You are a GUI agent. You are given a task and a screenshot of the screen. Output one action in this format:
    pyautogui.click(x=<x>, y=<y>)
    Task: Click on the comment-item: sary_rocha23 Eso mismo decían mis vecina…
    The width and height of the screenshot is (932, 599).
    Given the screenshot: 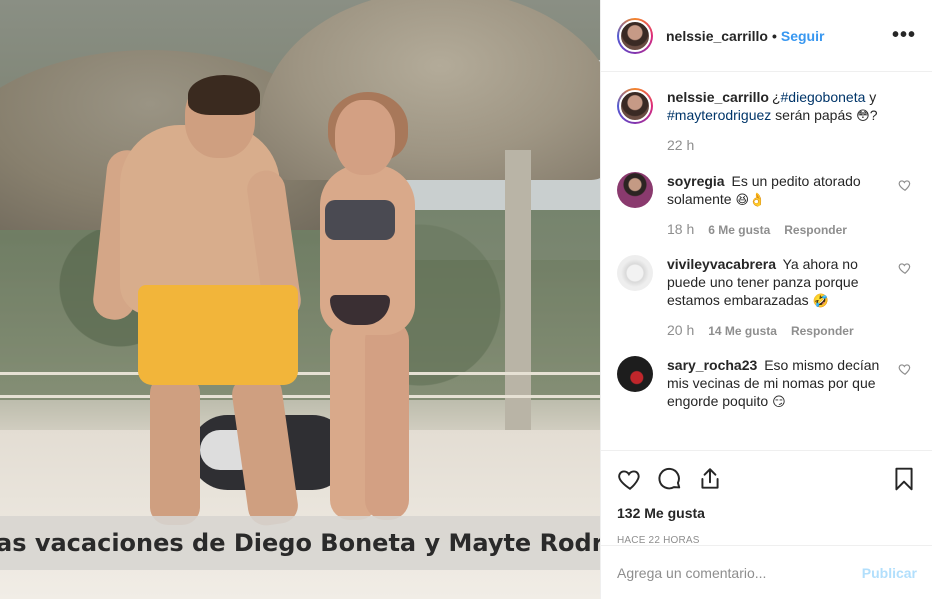 What is the action you would take?
    pyautogui.click(x=766, y=384)
    